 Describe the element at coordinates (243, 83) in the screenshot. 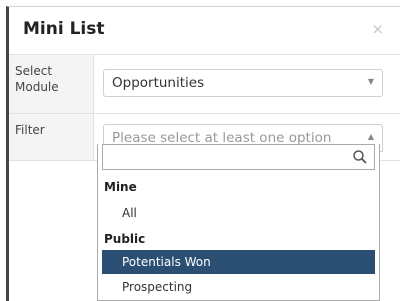

I see `module-select: Opportunities ▼` at that location.